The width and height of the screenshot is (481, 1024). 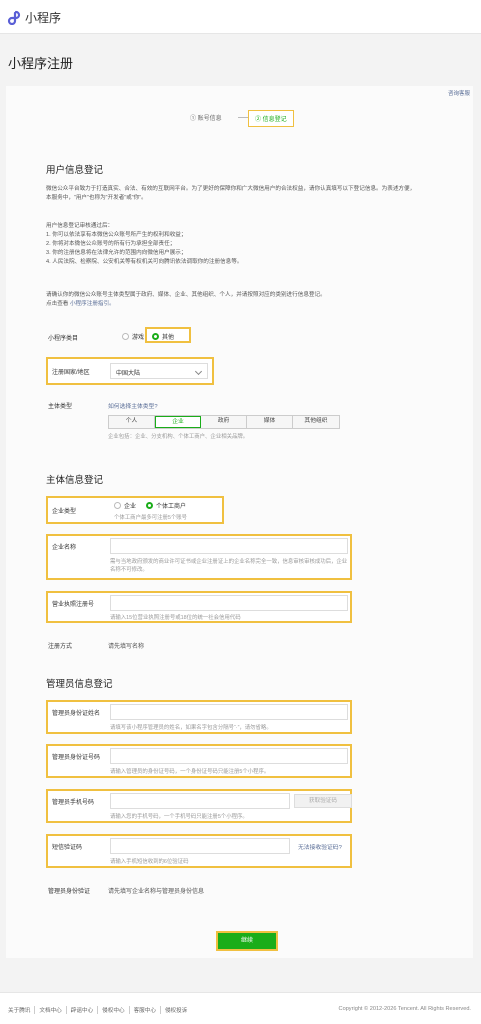 I want to click on footer-link: 关于腾讯, so click(x=22, y=1010).